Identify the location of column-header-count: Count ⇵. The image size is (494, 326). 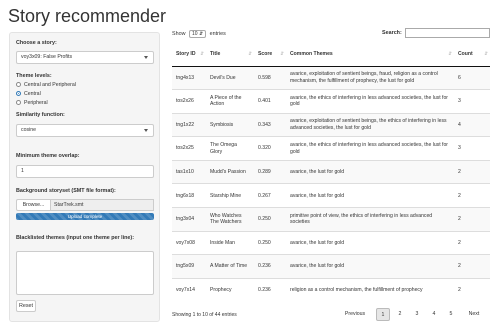
(472, 54).